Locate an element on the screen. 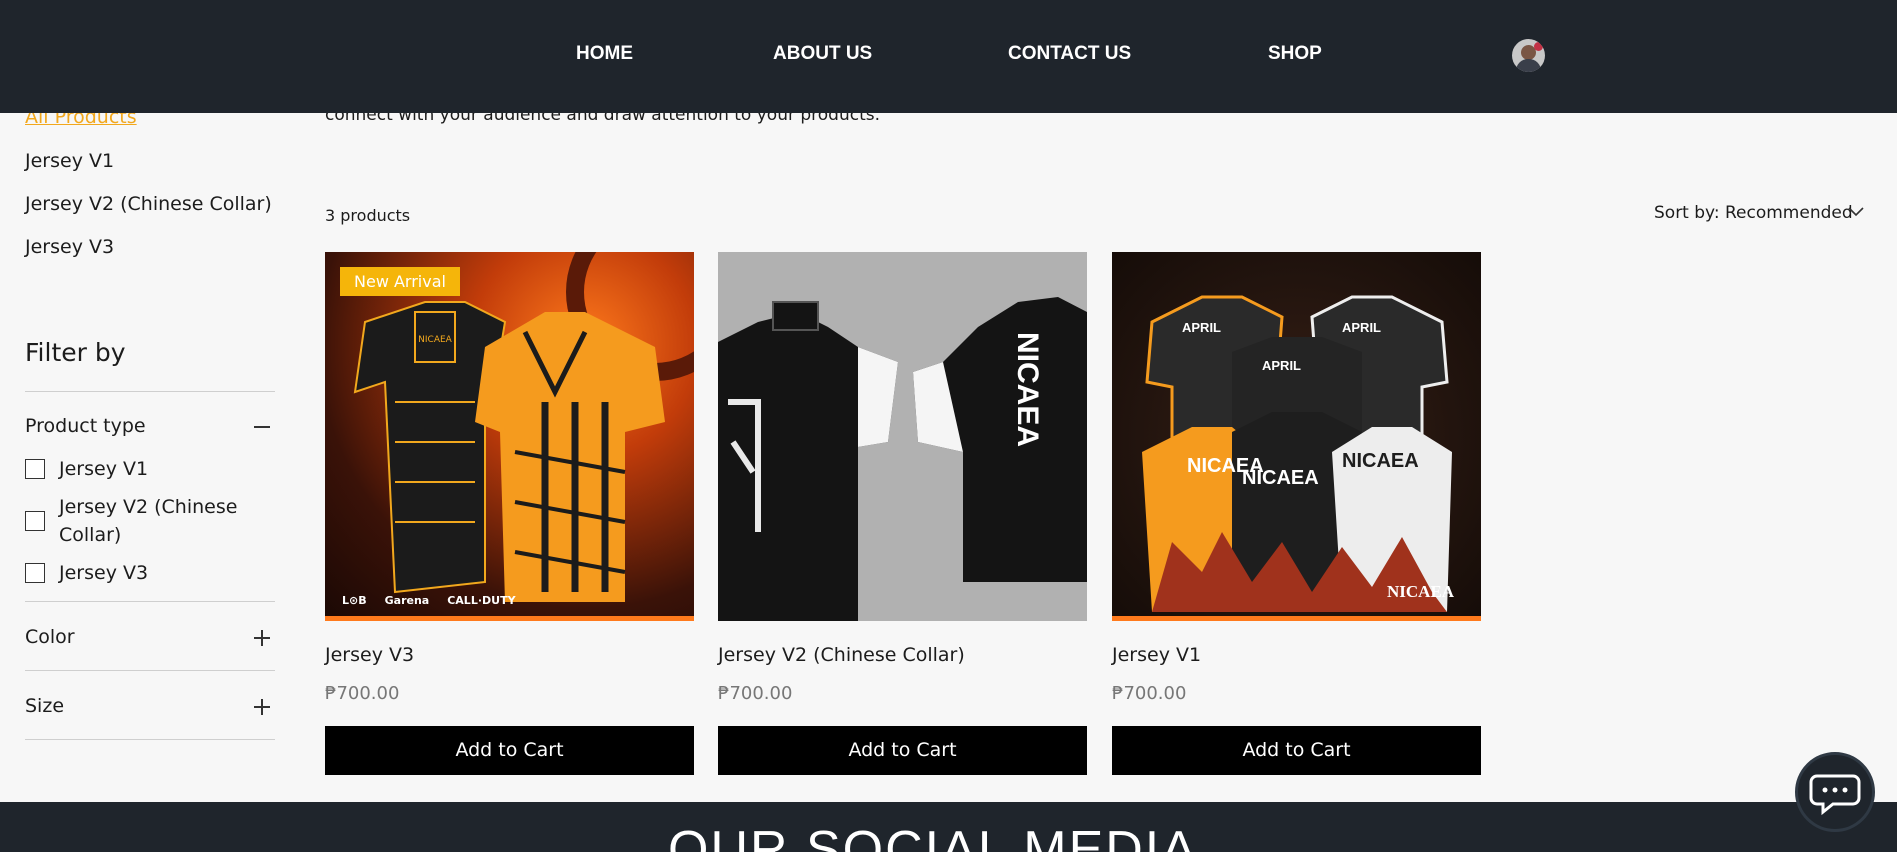 The width and height of the screenshot is (1897, 852). sponsor-garena: Garena is located at coordinates (407, 600).